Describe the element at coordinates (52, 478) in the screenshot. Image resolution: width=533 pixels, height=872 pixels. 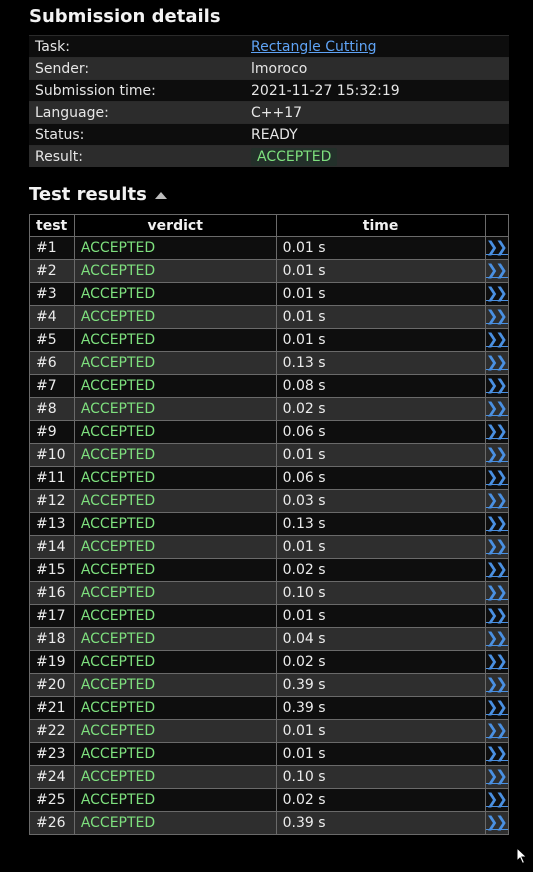
I see `test-number: #11` at that location.